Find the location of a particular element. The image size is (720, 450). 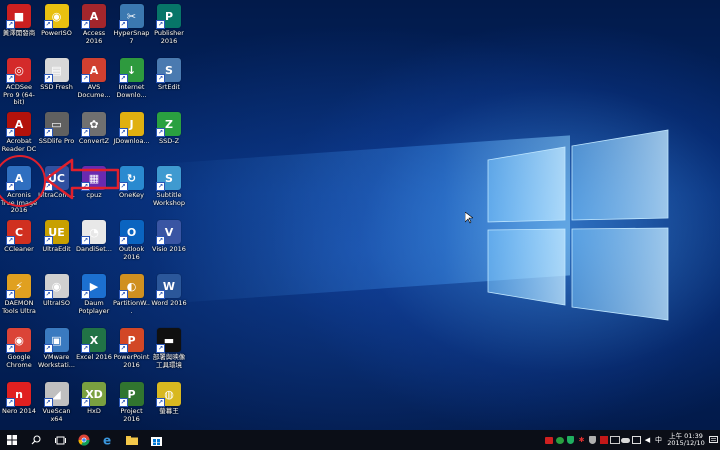

desktop-icon: ▬ ↗ 部署與映像工具環境 is located at coordinates (169, 347).